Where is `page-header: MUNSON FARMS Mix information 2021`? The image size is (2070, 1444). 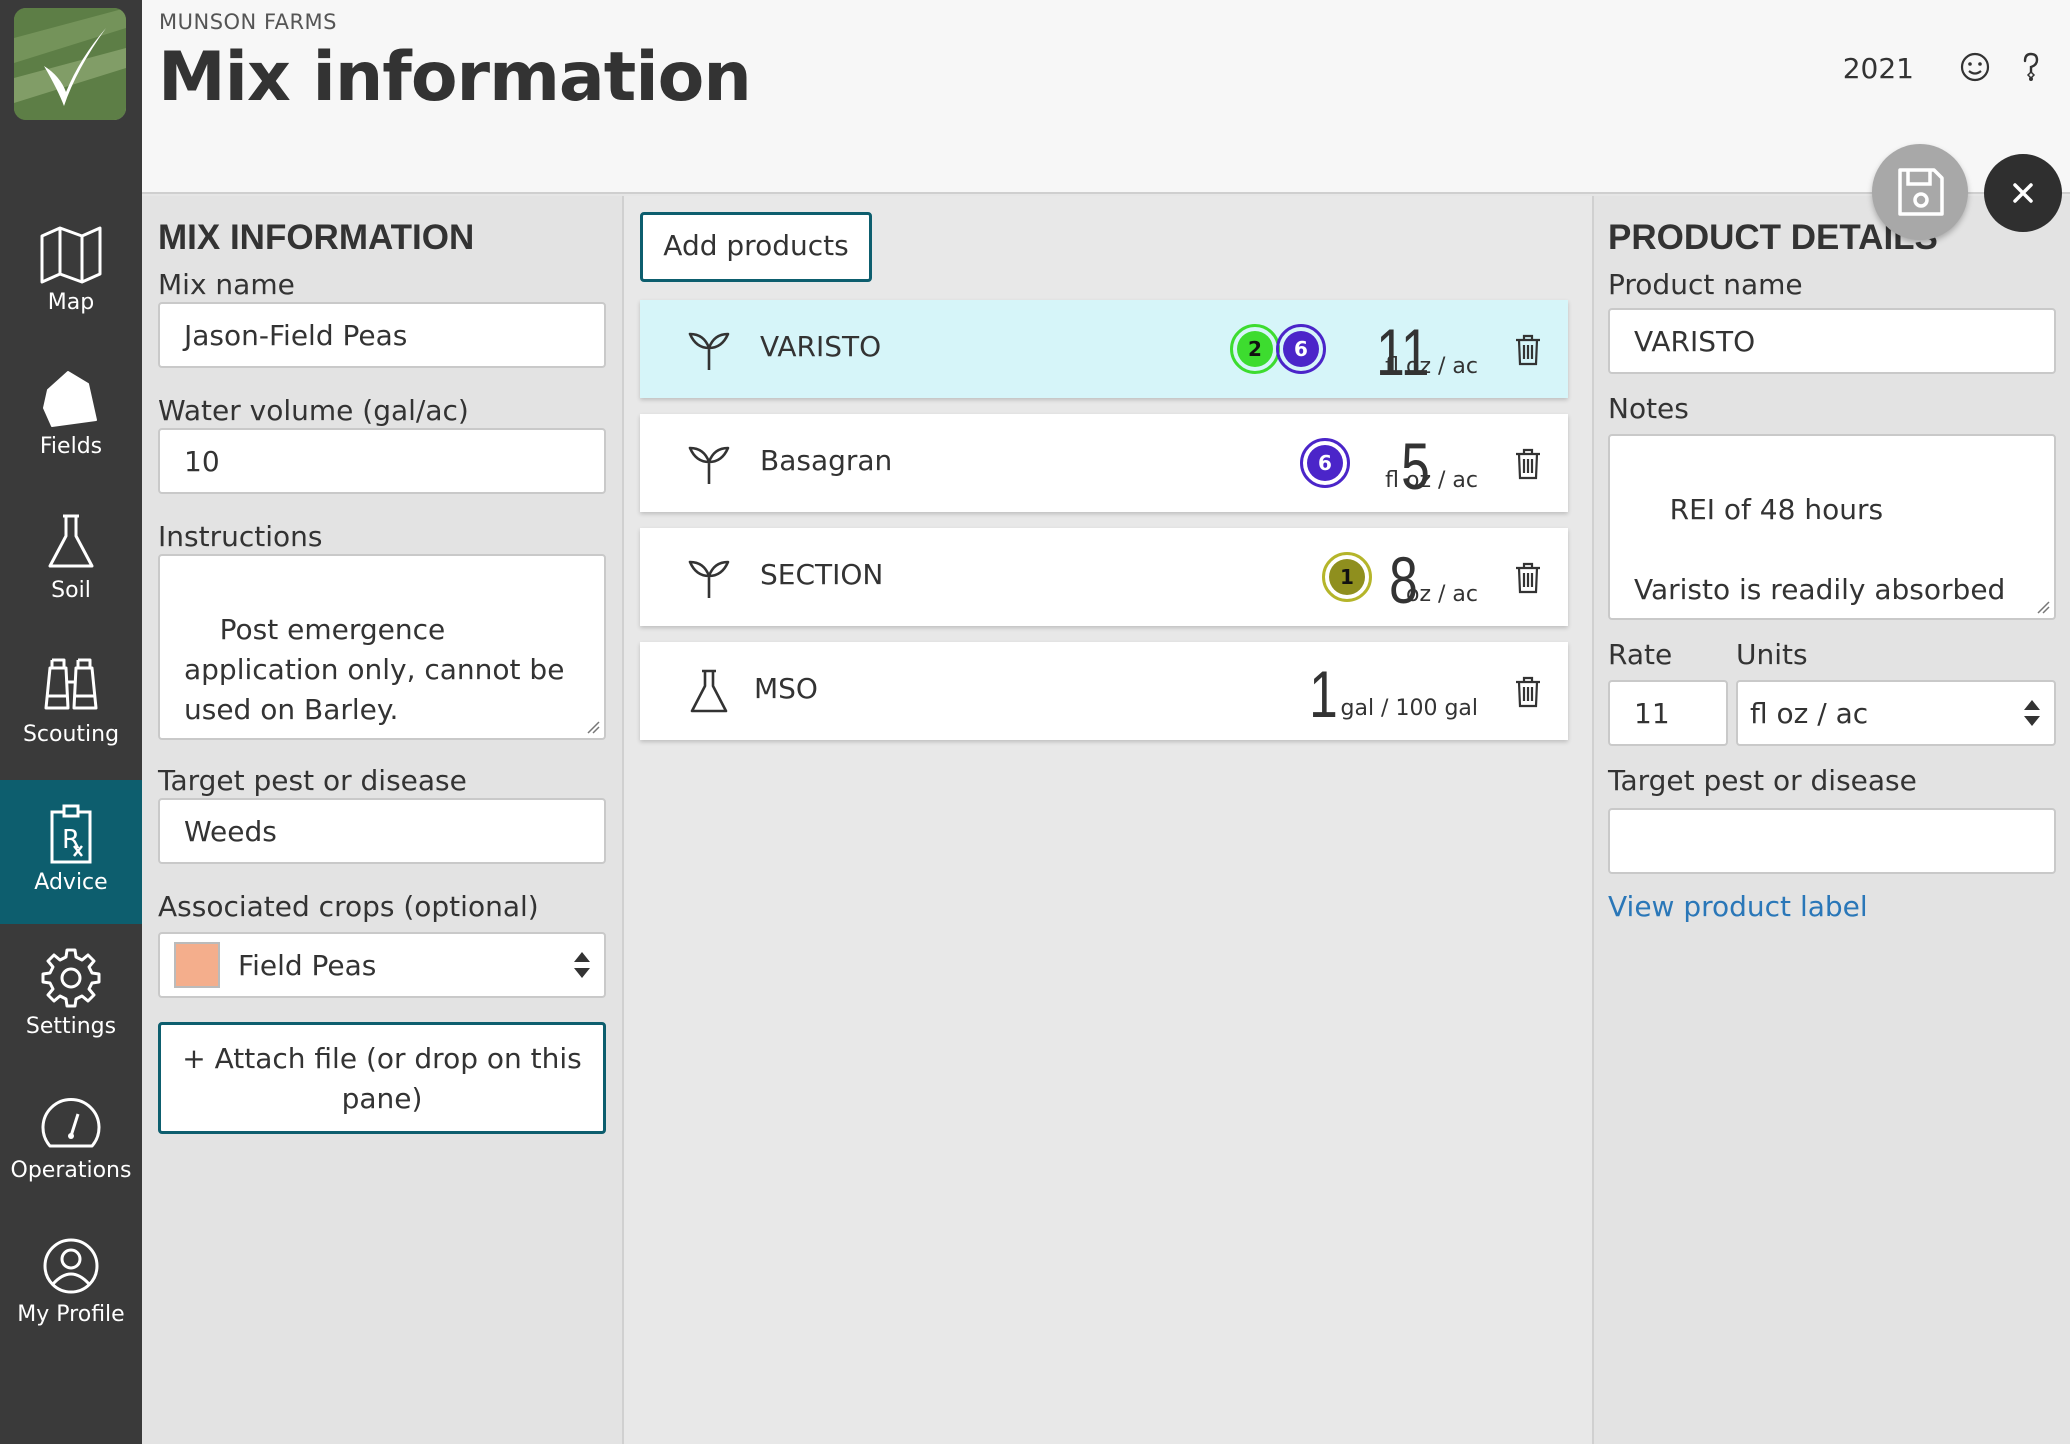 page-header: MUNSON FARMS Mix information 2021 is located at coordinates (1106, 97).